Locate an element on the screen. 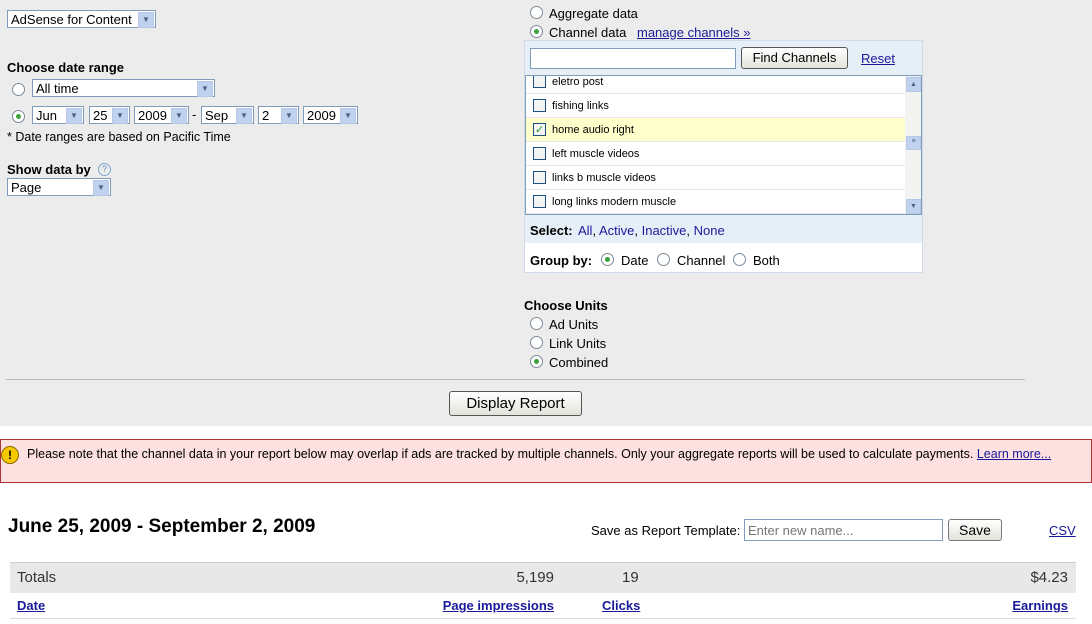 Image resolution: width=1092 pixels, height=624 pixels. channel-item: long links modern muscle is located at coordinates (716, 202).